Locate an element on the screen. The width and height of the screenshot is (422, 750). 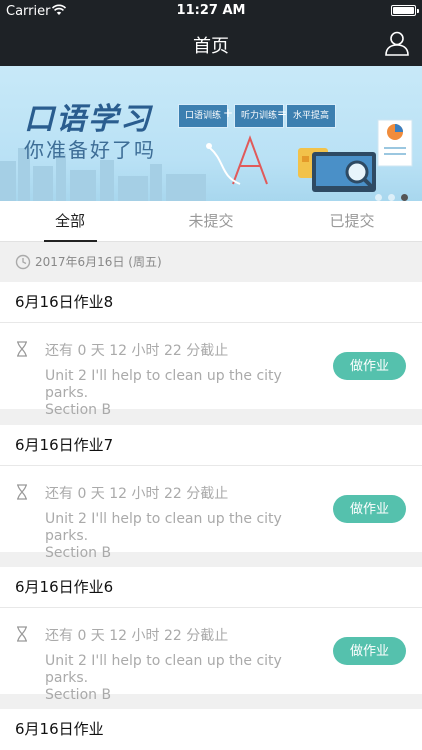
assignment-card: 6月16日作业 is located at coordinates (211, 729).